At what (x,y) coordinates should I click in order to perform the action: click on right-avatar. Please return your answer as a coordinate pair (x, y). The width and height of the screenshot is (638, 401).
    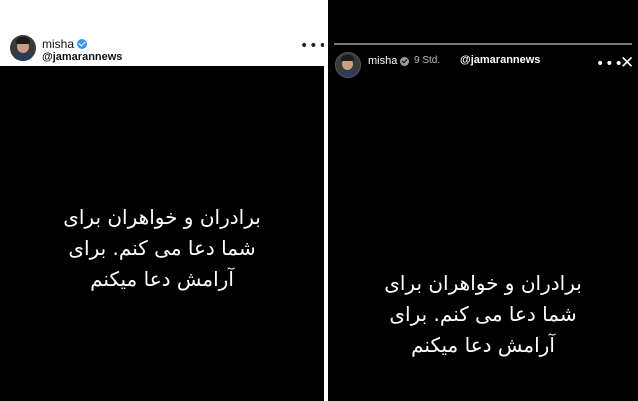
    Looking at the image, I should click on (348, 65).